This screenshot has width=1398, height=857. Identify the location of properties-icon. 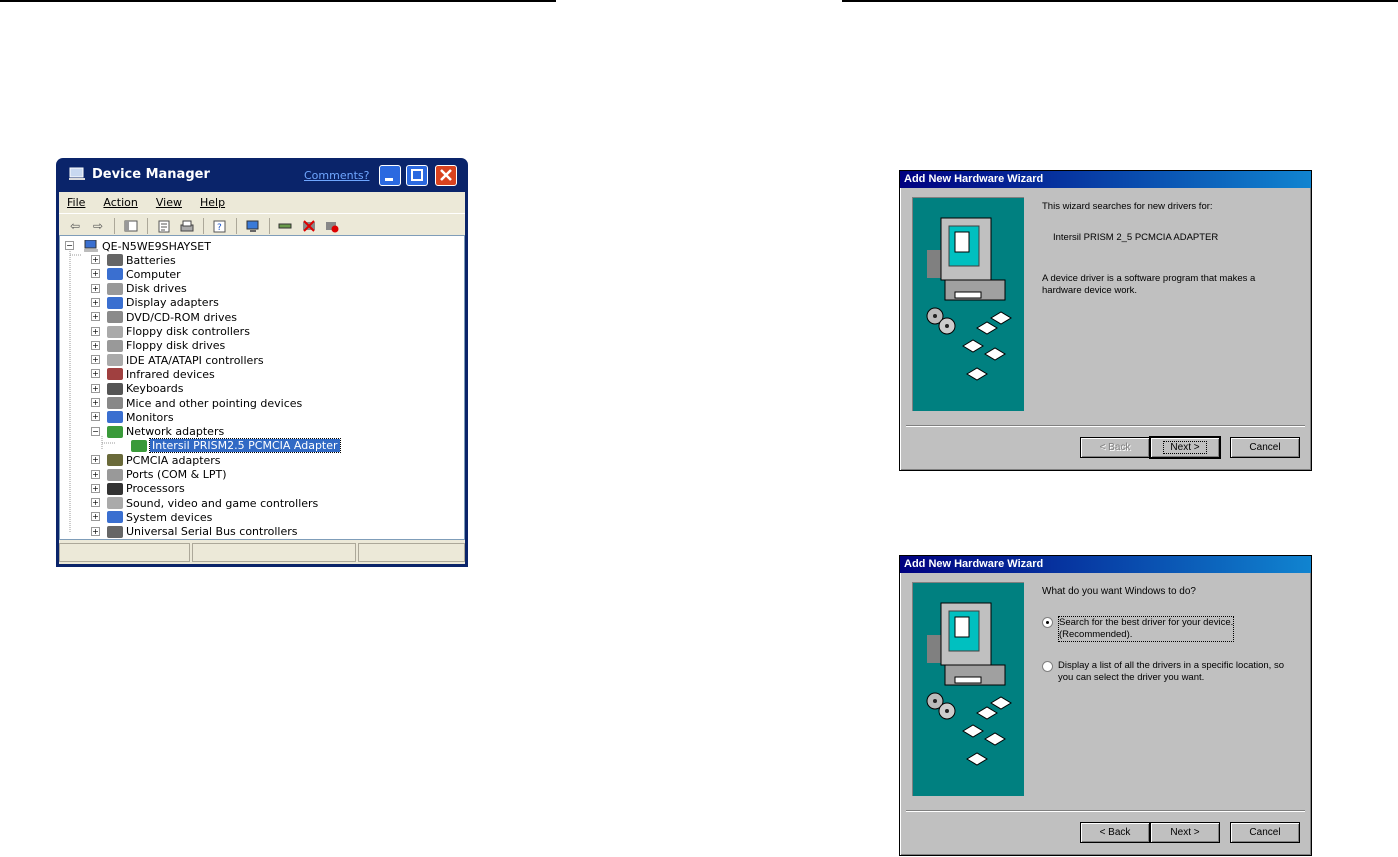
(164, 226).